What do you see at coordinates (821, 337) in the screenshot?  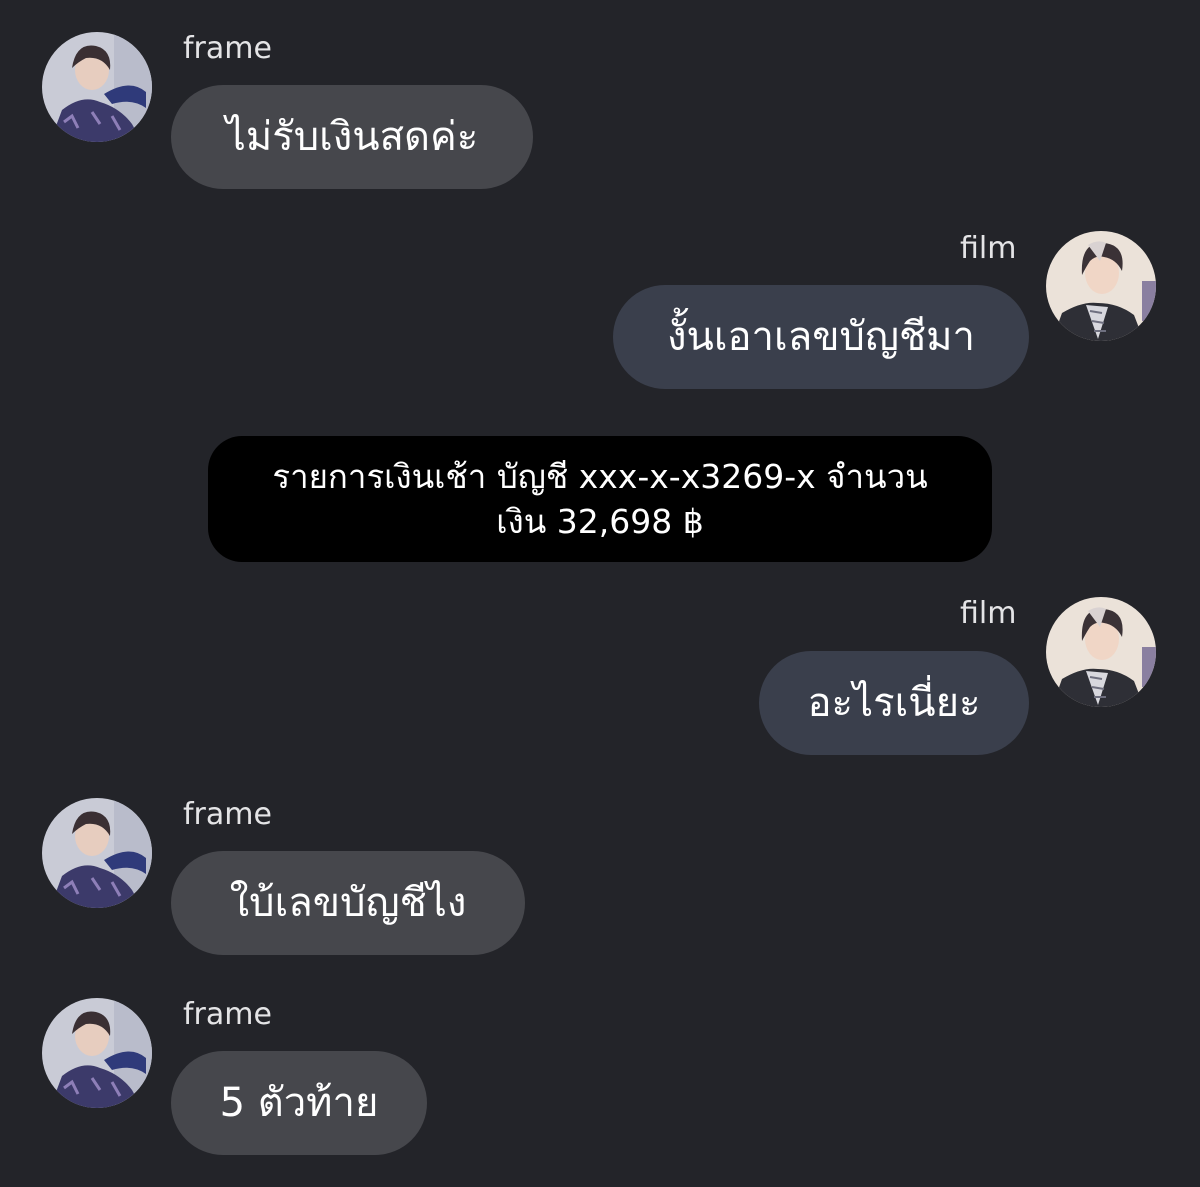 I see `message-bubble: งั้นเอาเลขบัญชีมา` at bounding box center [821, 337].